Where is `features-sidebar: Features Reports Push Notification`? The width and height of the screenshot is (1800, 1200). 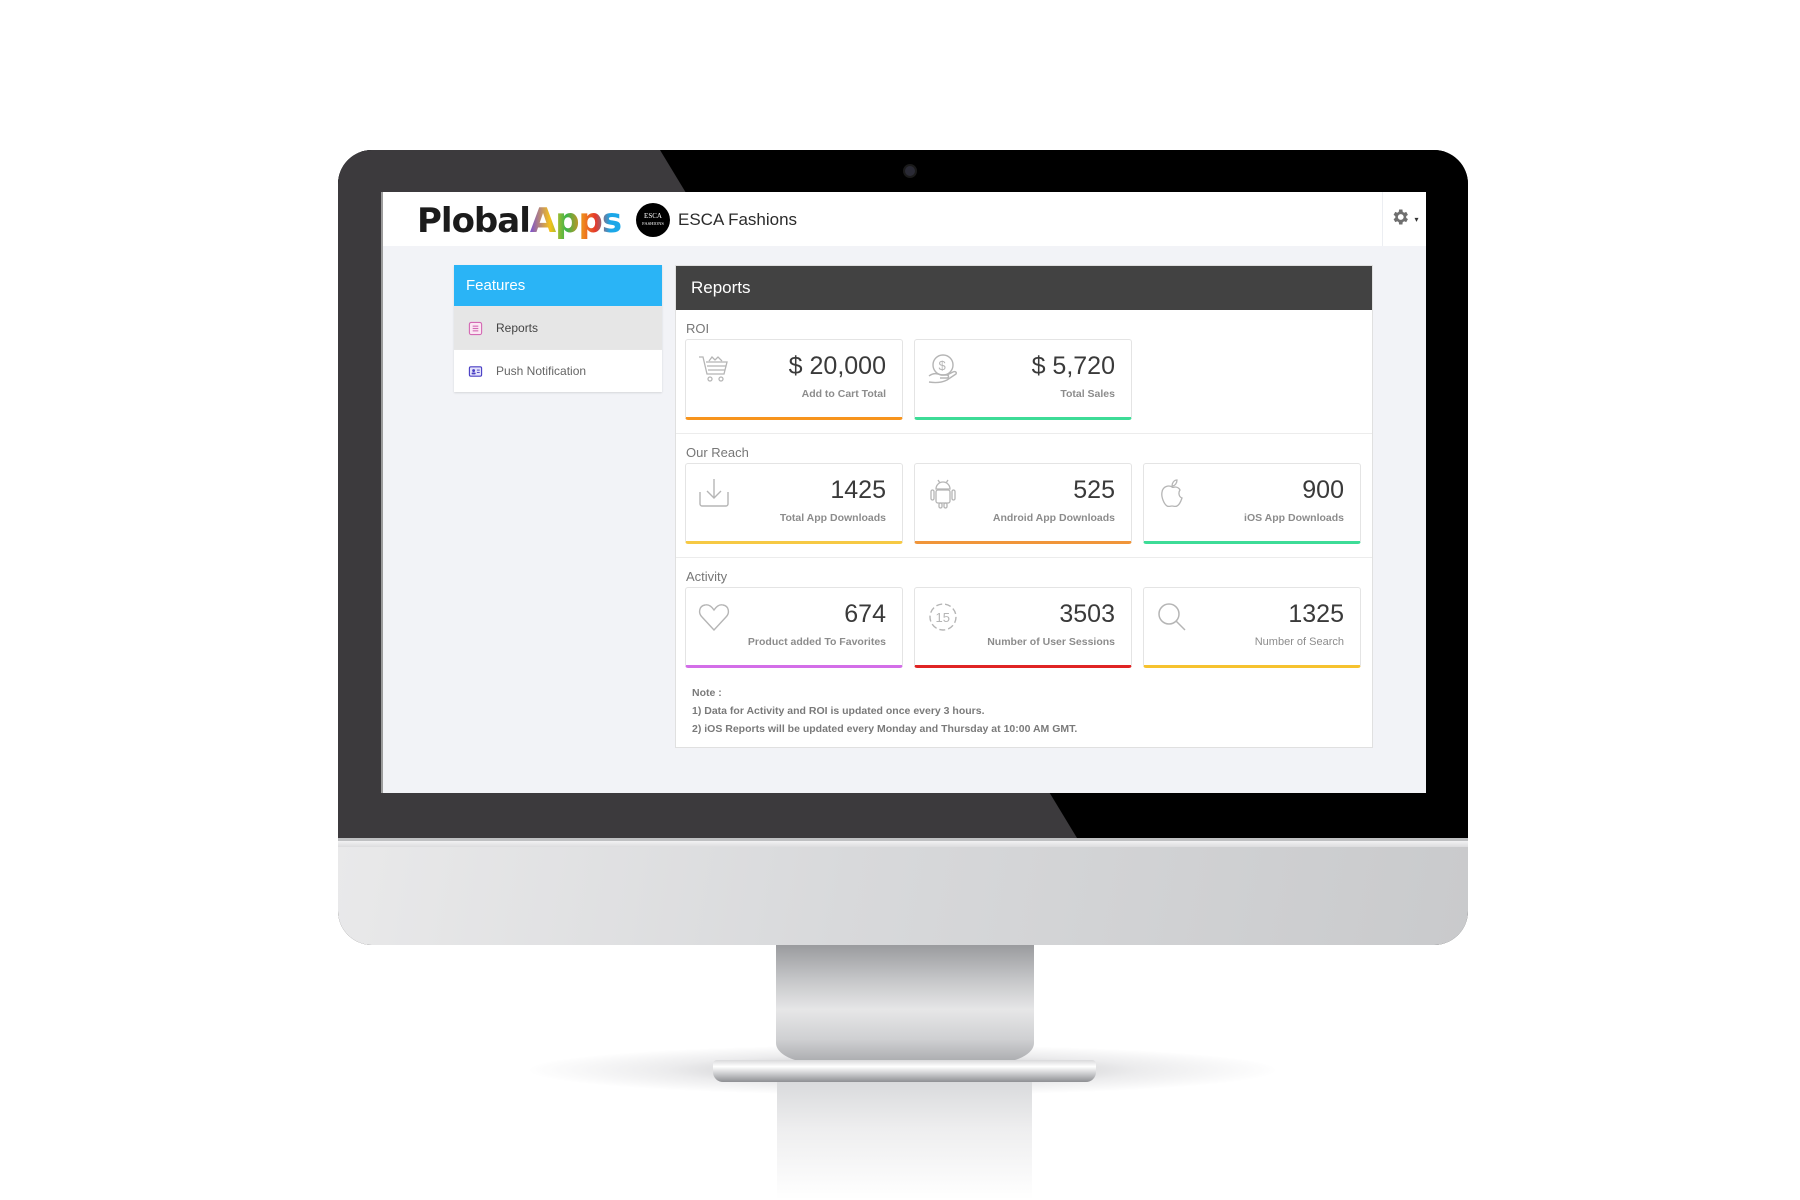
features-sidebar: Features Reports Push Notification is located at coordinates (558, 328).